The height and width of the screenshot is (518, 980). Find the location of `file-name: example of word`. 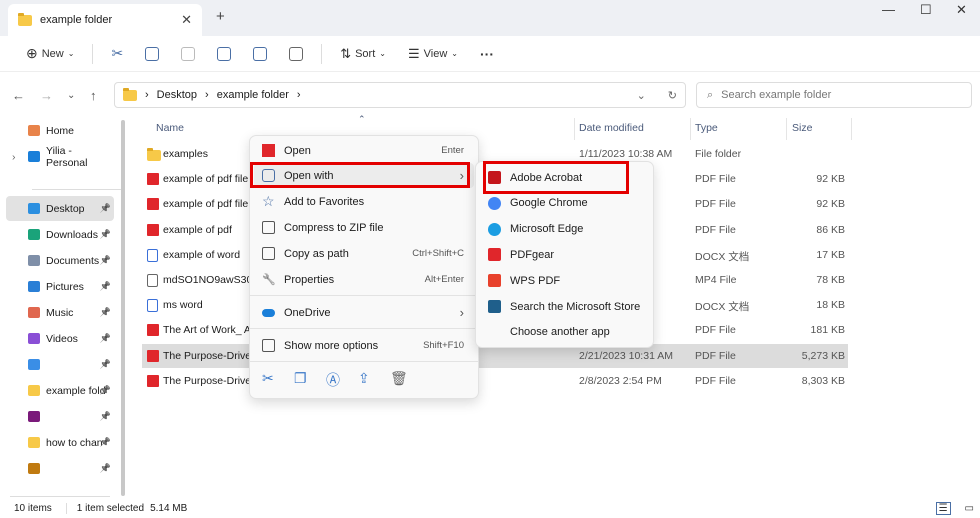

file-name: example of word is located at coordinates (202, 254).